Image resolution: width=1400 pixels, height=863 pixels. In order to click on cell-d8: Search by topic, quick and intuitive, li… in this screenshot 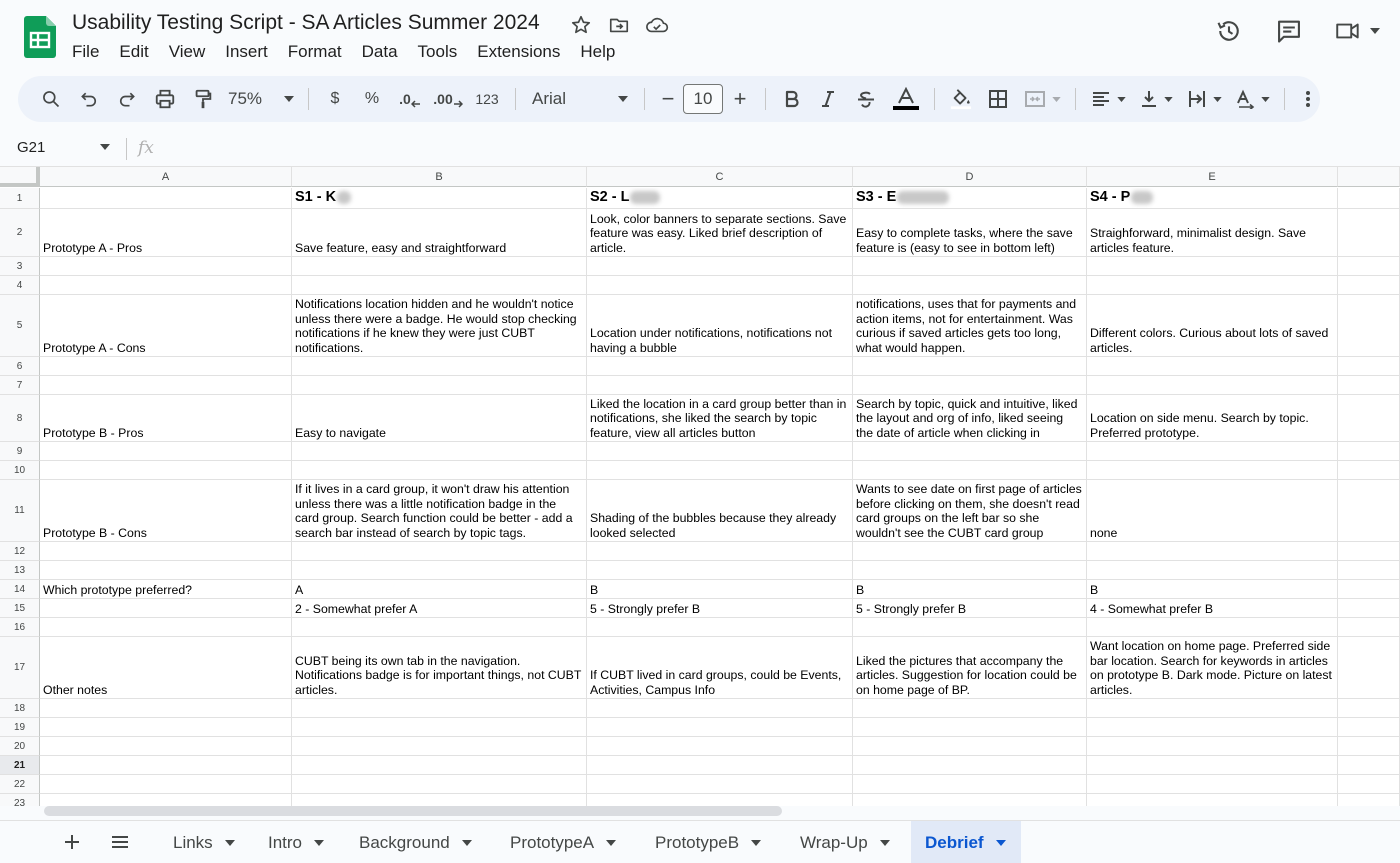, I will do `click(970, 418)`.